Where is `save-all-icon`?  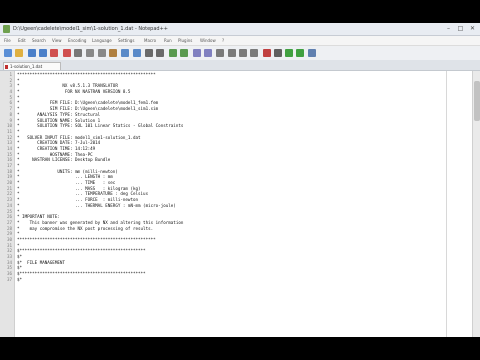
save-all-icon is located at coordinates (43, 53).